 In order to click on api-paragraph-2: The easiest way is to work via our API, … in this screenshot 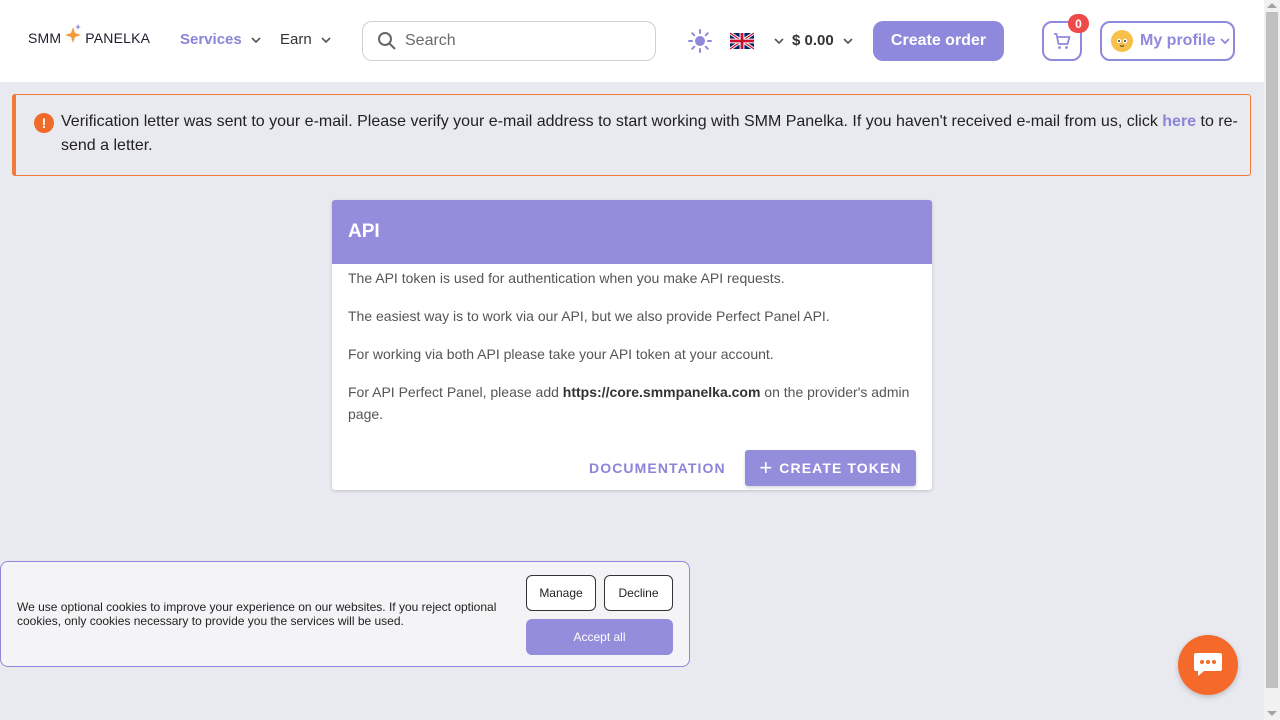, I will do `click(589, 316)`.